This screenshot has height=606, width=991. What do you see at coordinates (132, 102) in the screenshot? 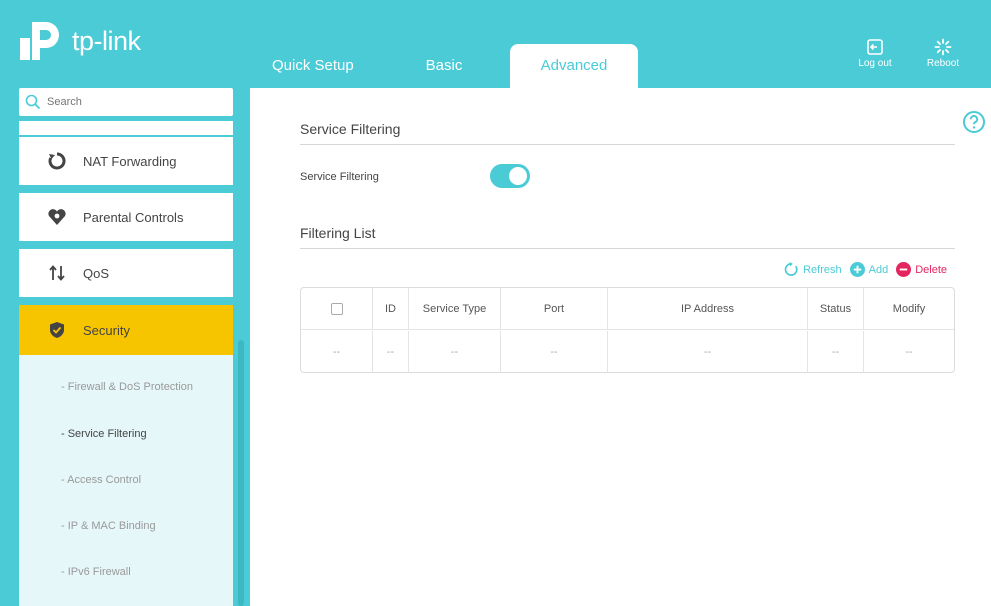
I see `search-input` at bounding box center [132, 102].